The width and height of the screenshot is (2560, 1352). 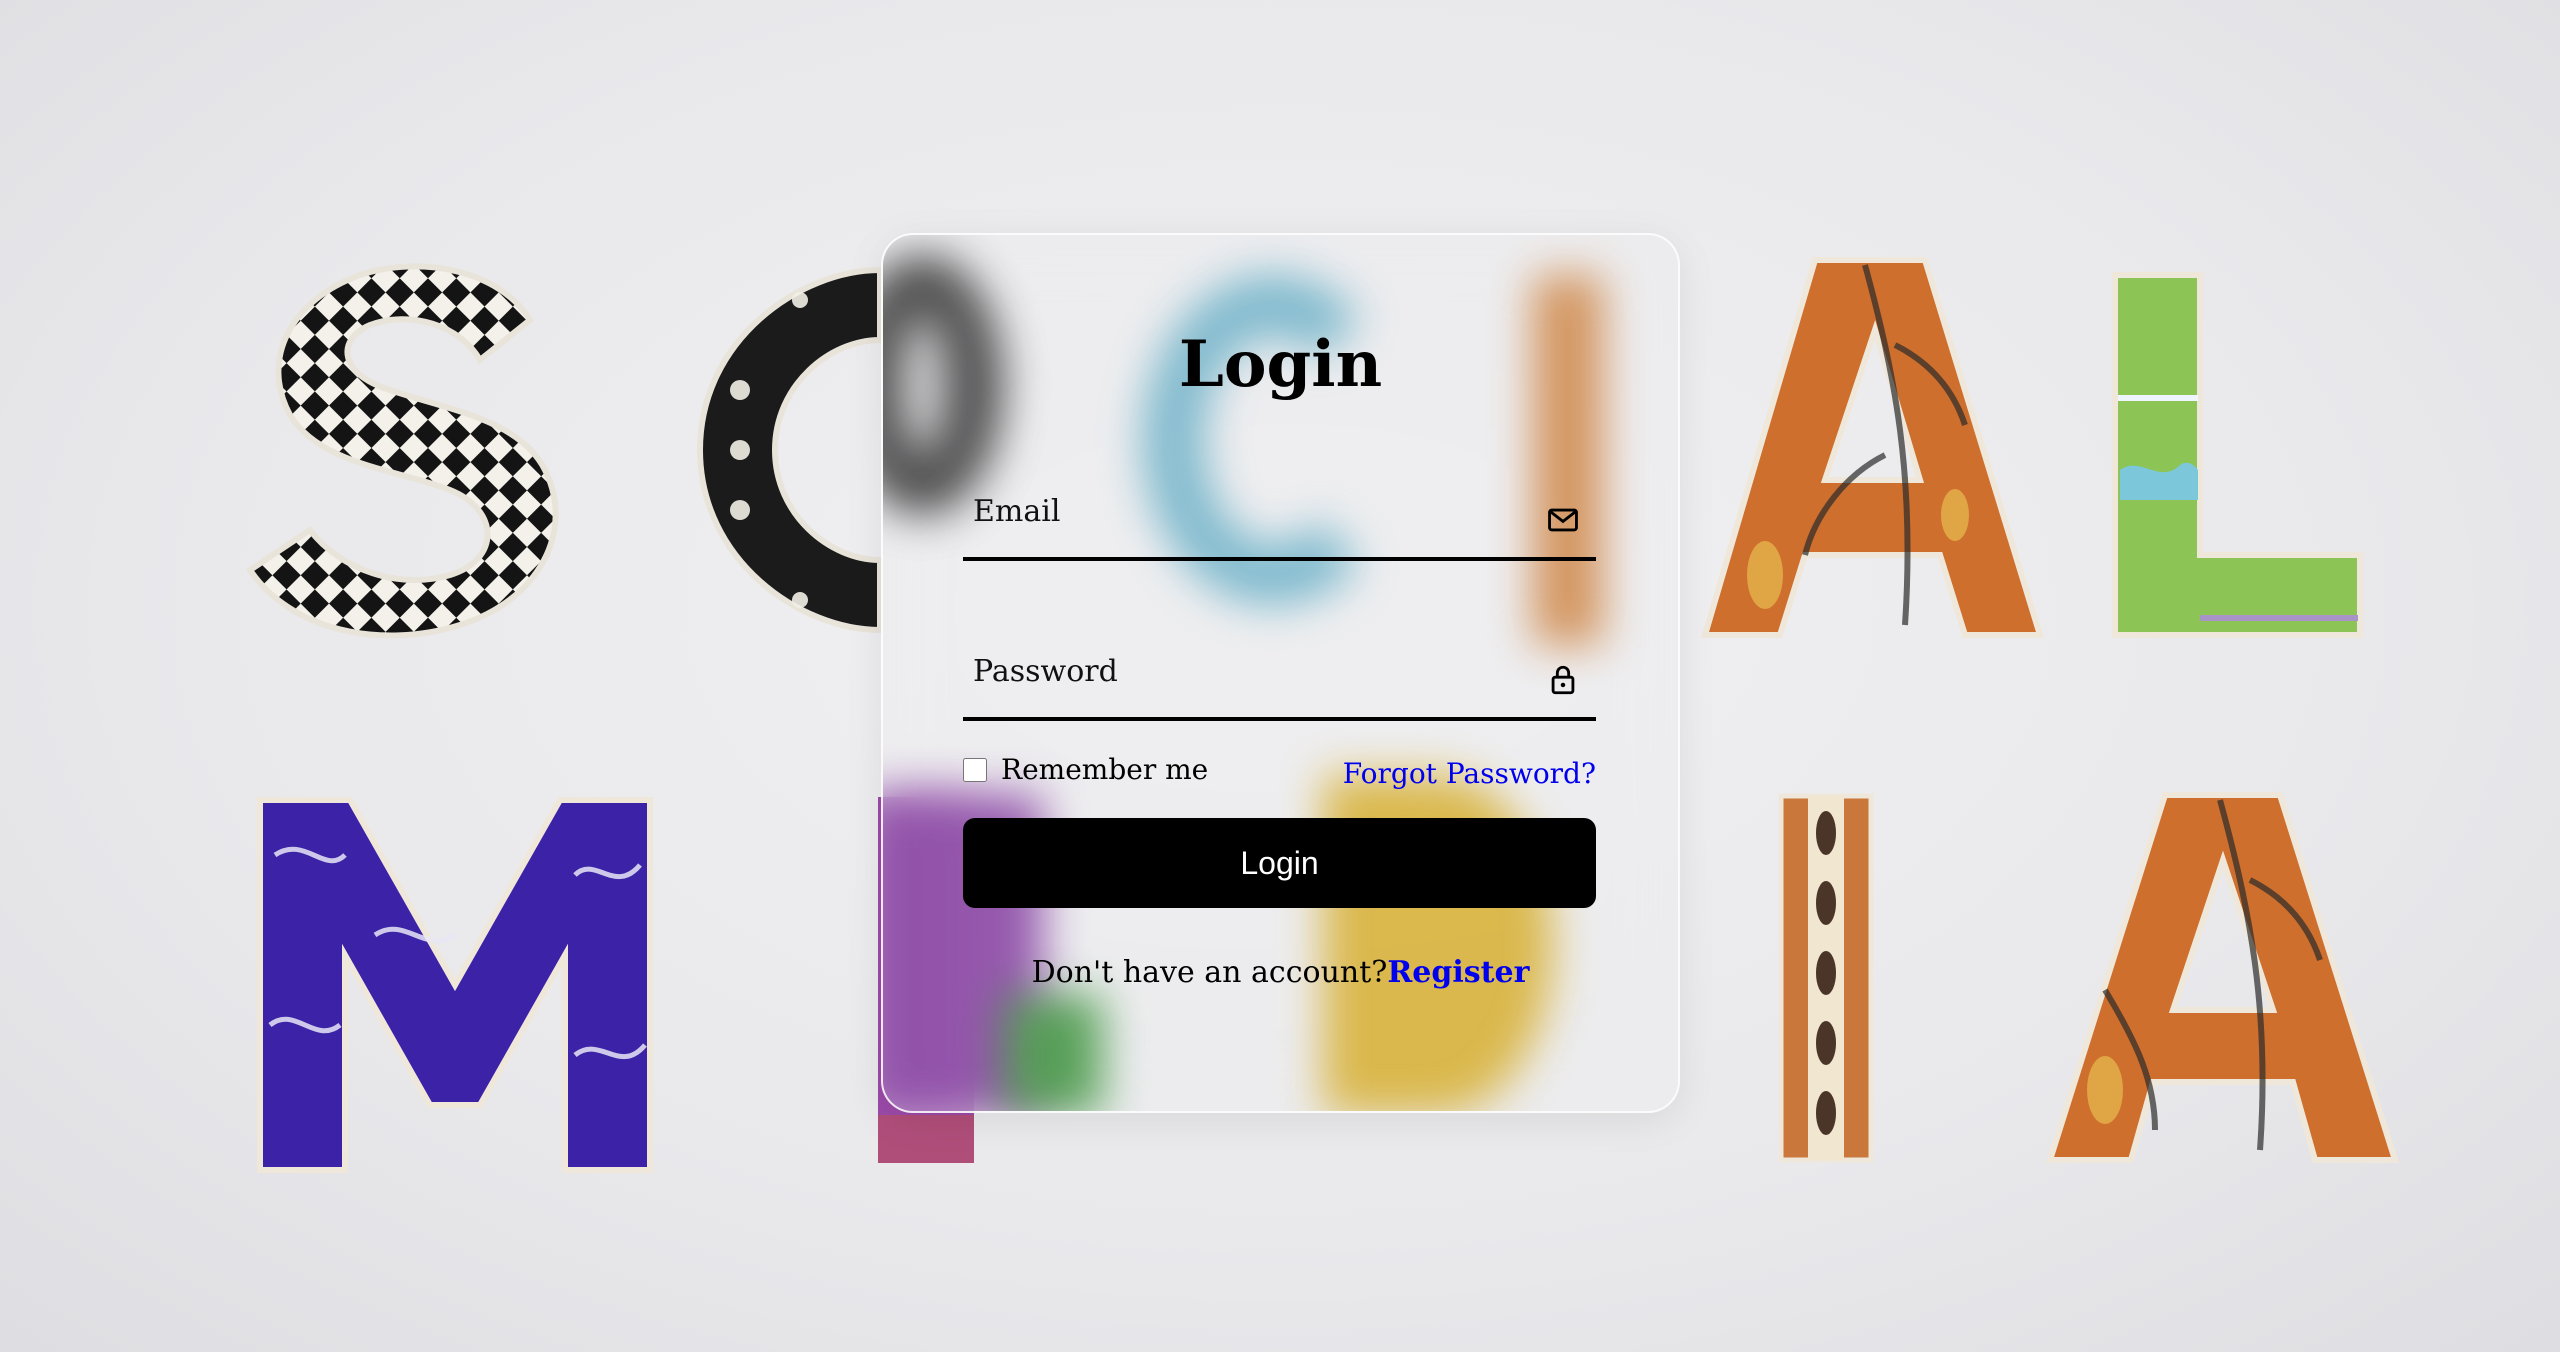 I want to click on mail-icon, so click(x=1563, y=520).